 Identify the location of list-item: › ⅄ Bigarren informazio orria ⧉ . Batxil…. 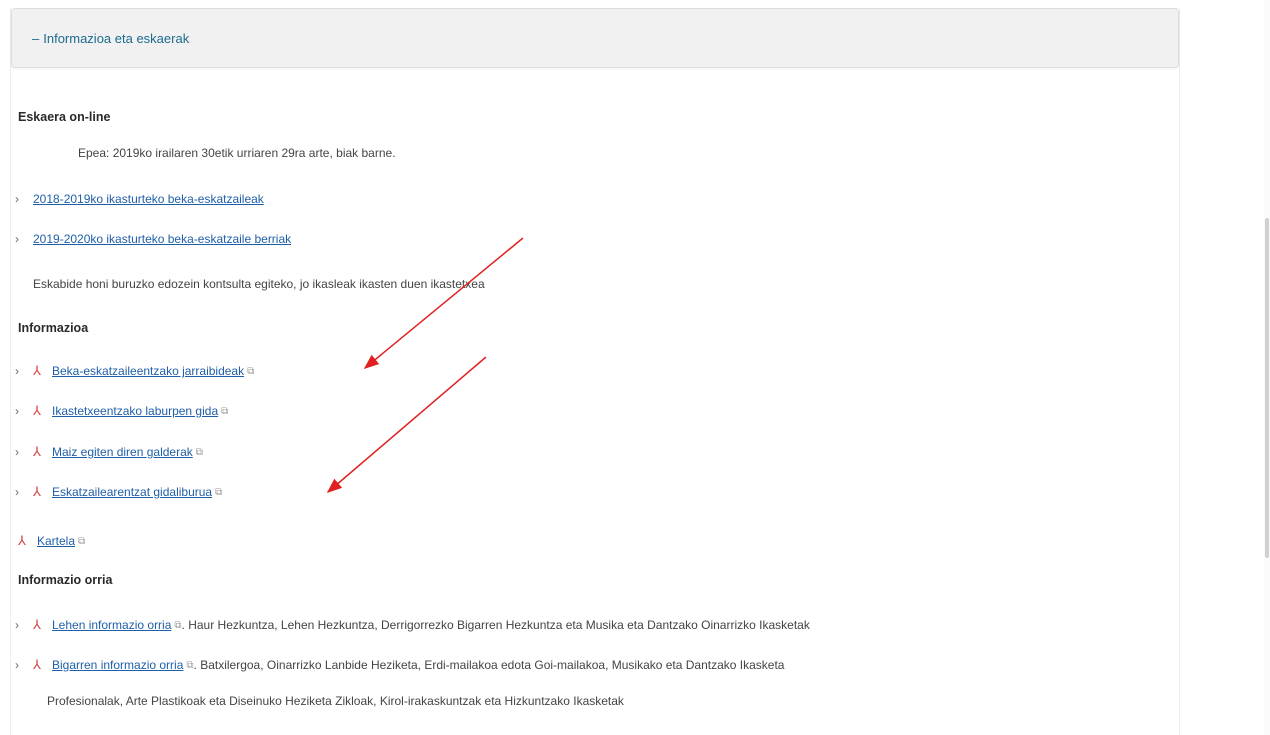
(399, 665).